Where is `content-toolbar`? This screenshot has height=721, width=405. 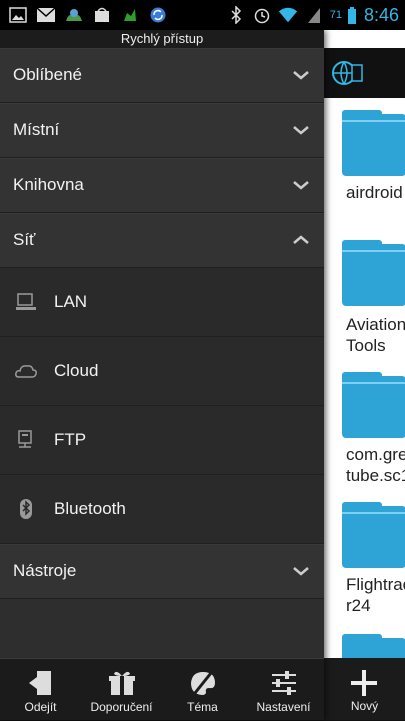
content-toolbar is located at coordinates (364, 73).